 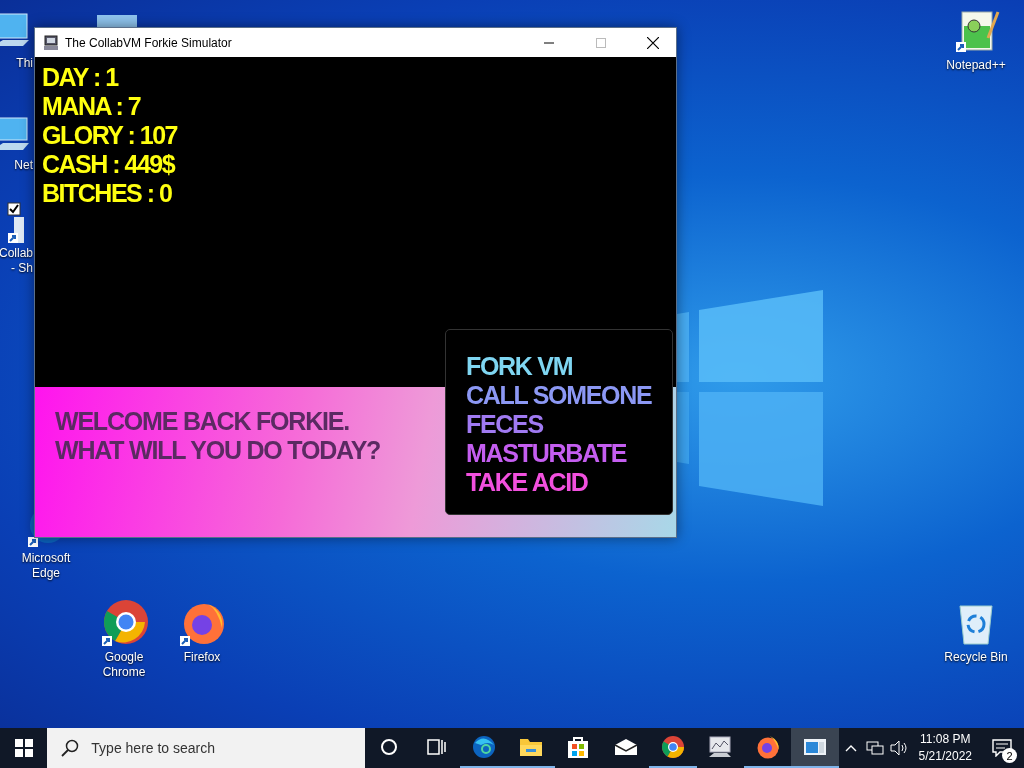 I want to click on stat-text: DAY : 1, so click(x=80, y=77).